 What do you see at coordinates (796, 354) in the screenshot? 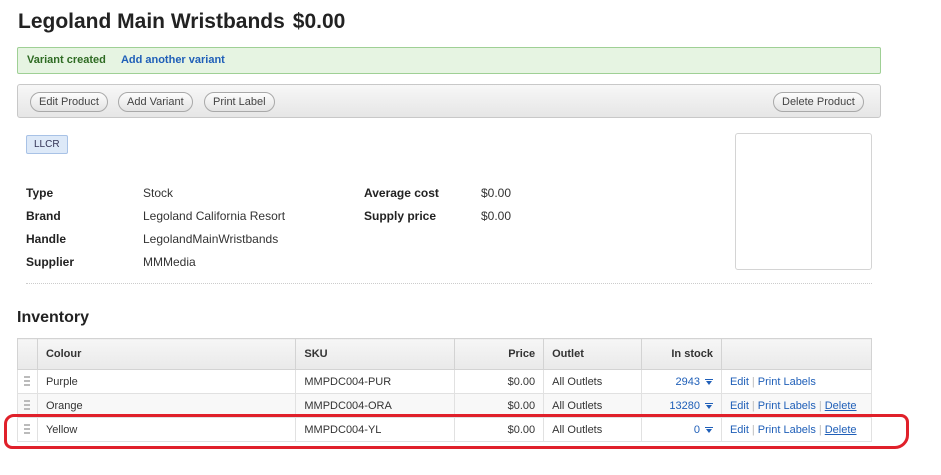
I see `column-header-actions` at bounding box center [796, 354].